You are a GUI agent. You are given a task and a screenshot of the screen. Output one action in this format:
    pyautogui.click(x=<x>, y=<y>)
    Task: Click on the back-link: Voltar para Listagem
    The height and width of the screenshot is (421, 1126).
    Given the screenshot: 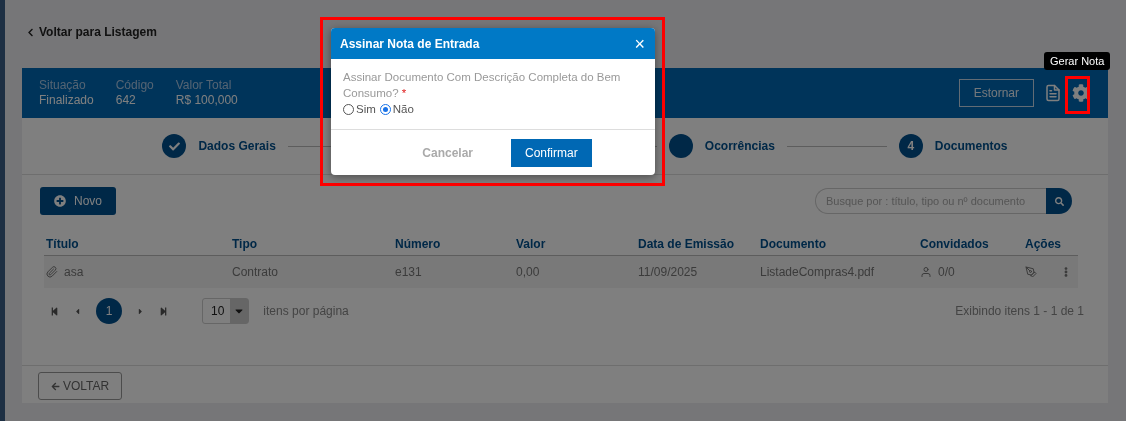 What is the action you would take?
    pyautogui.click(x=91, y=32)
    